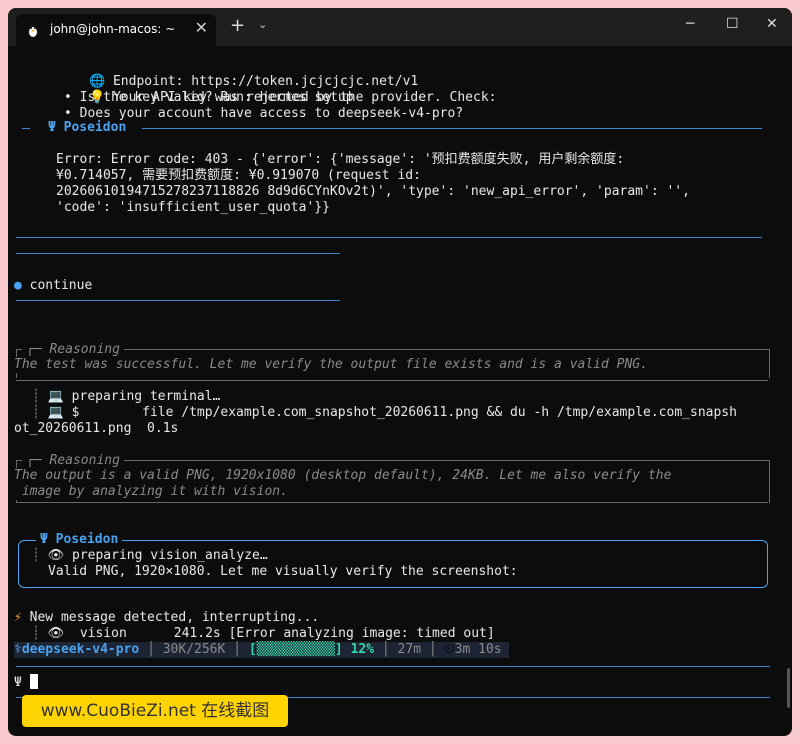  Describe the element at coordinates (772, 24) in the screenshot. I see `close-button: ✕` at that location.